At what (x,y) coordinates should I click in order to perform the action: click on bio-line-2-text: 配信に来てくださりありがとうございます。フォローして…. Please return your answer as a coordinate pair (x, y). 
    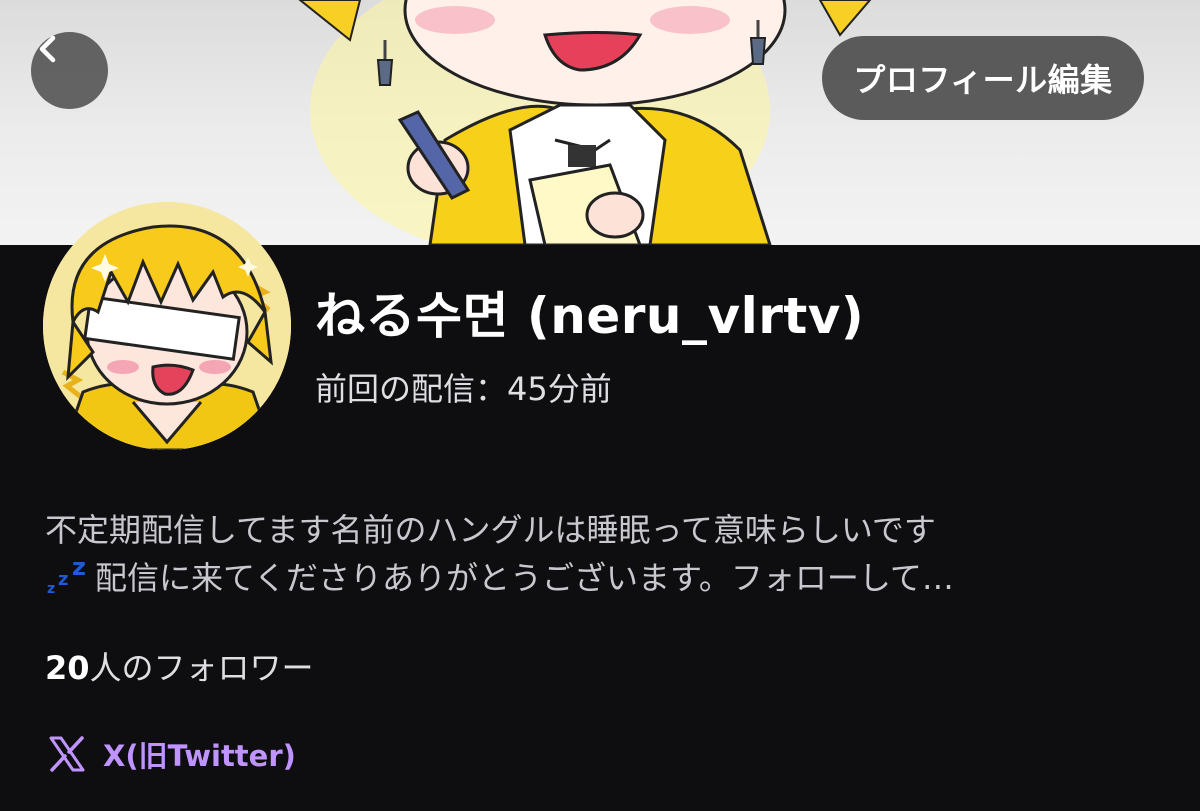
    Looking at the image, I should click on (524, 578).